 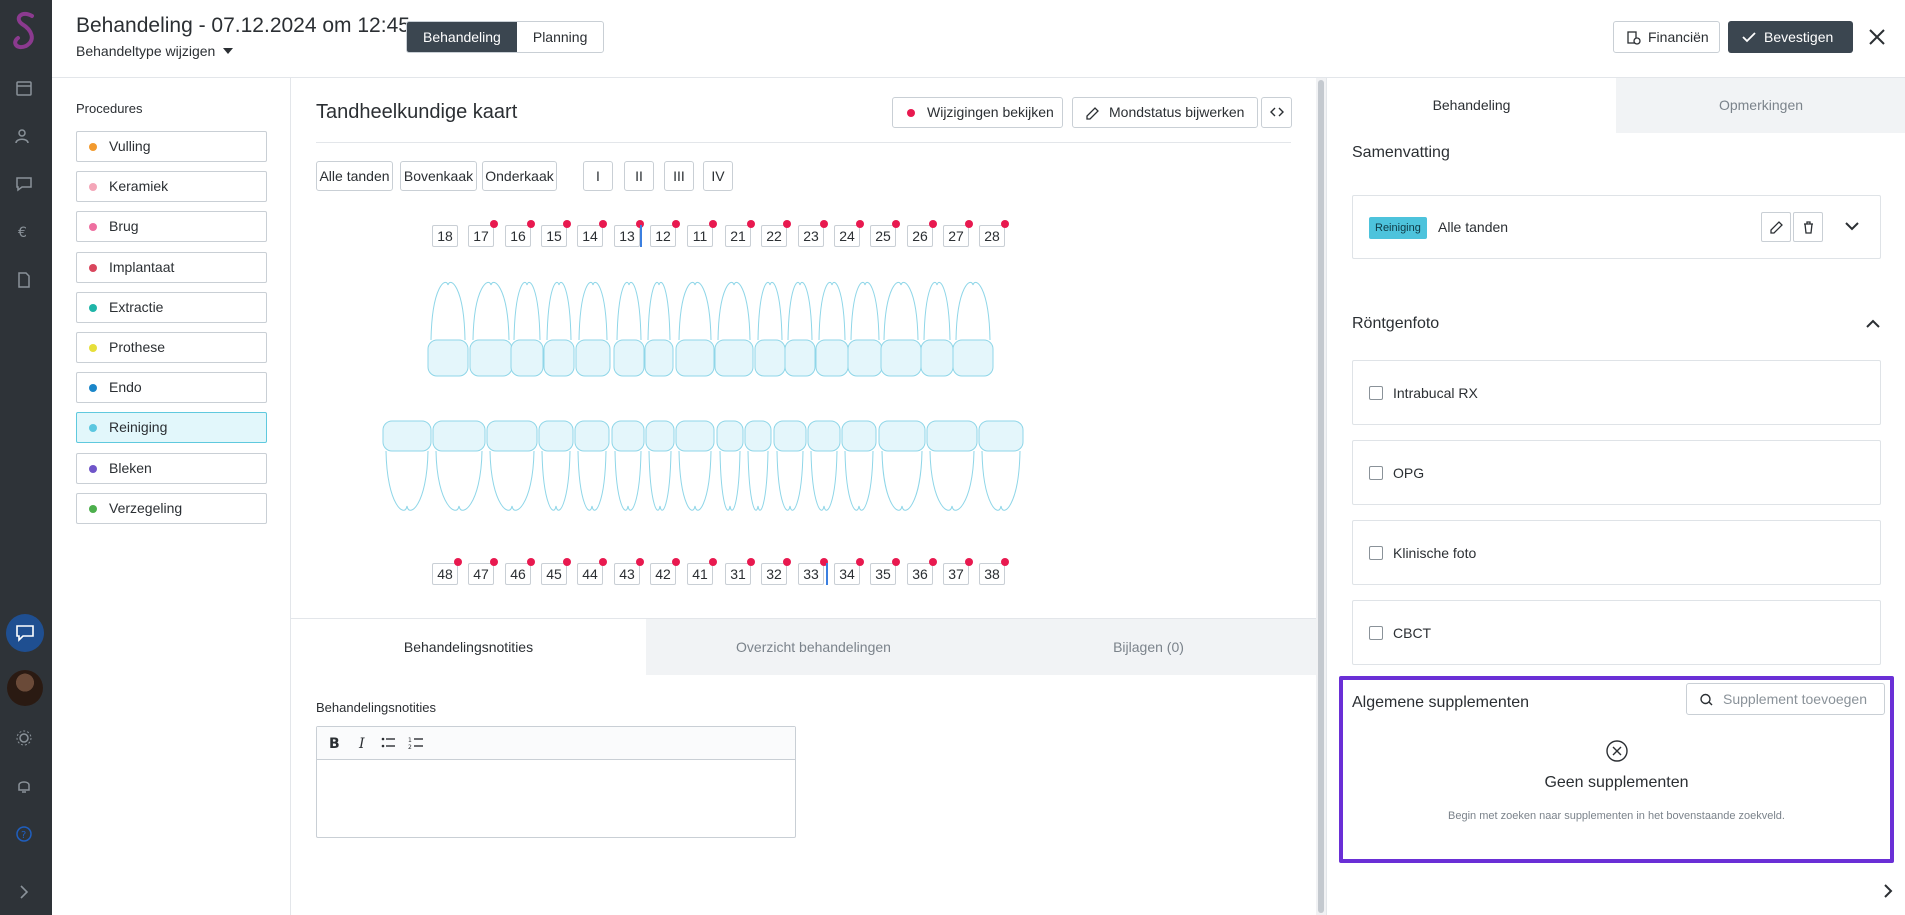 What do you see at coordinates (462, 37) in the screenshot?
I see `segment-treatment: Behandeling` at bounding box center [462, 37].